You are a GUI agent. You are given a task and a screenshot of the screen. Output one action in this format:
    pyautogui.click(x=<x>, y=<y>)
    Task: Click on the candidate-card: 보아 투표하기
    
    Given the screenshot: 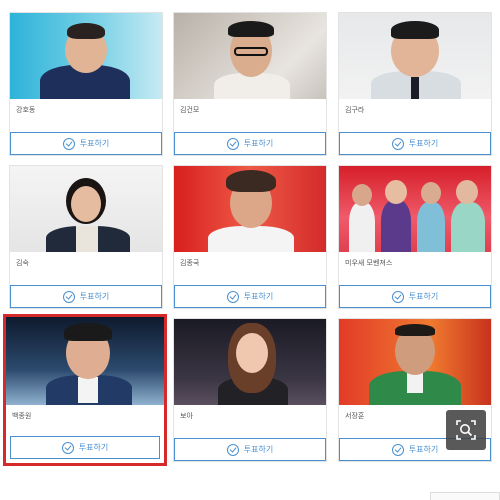 What is the action you would take?
    pyautogui.click(x=250, y=390)
    